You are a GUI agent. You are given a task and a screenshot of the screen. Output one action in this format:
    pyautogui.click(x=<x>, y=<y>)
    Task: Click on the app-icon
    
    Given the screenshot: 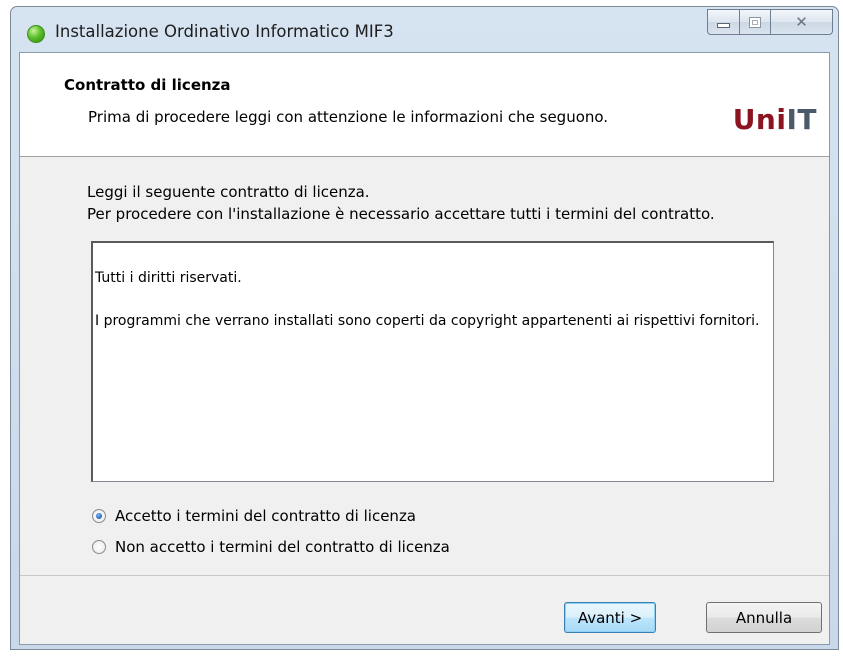 What is the action you would take?
    pyautogui.click(x=36, y=34)
    